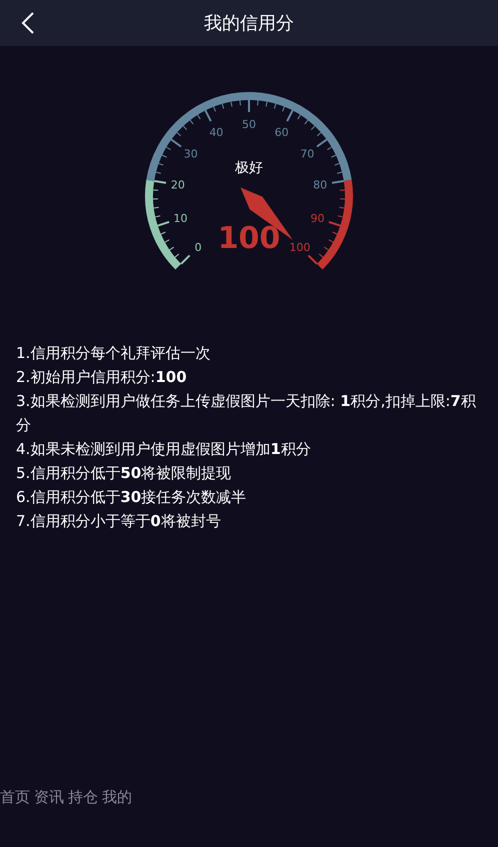  I want to click on gauge-value: 100, so click(249, 238).